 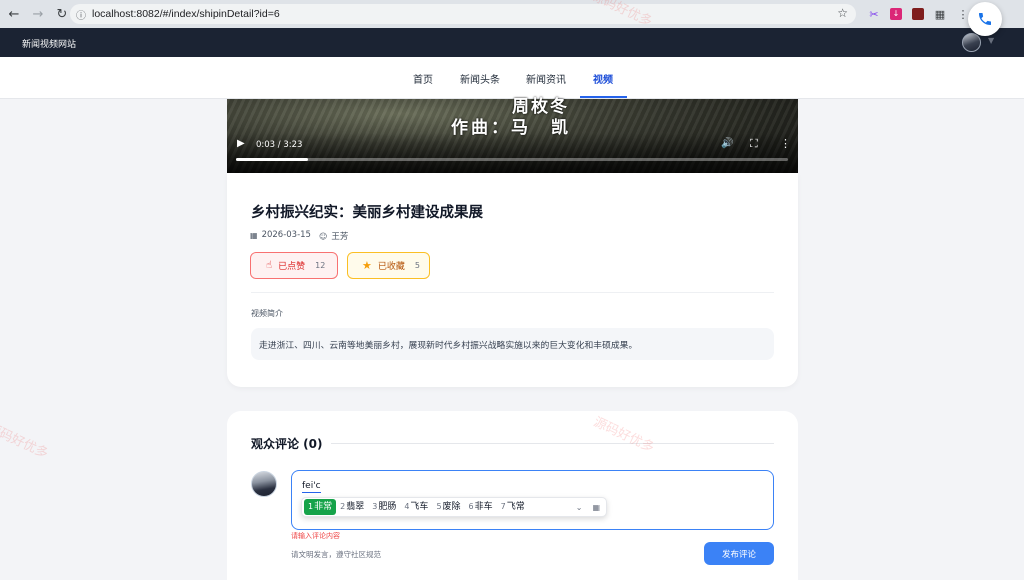 I want to click on favorite-button: ★ 已收藏 5, so click(x=388, y=265).